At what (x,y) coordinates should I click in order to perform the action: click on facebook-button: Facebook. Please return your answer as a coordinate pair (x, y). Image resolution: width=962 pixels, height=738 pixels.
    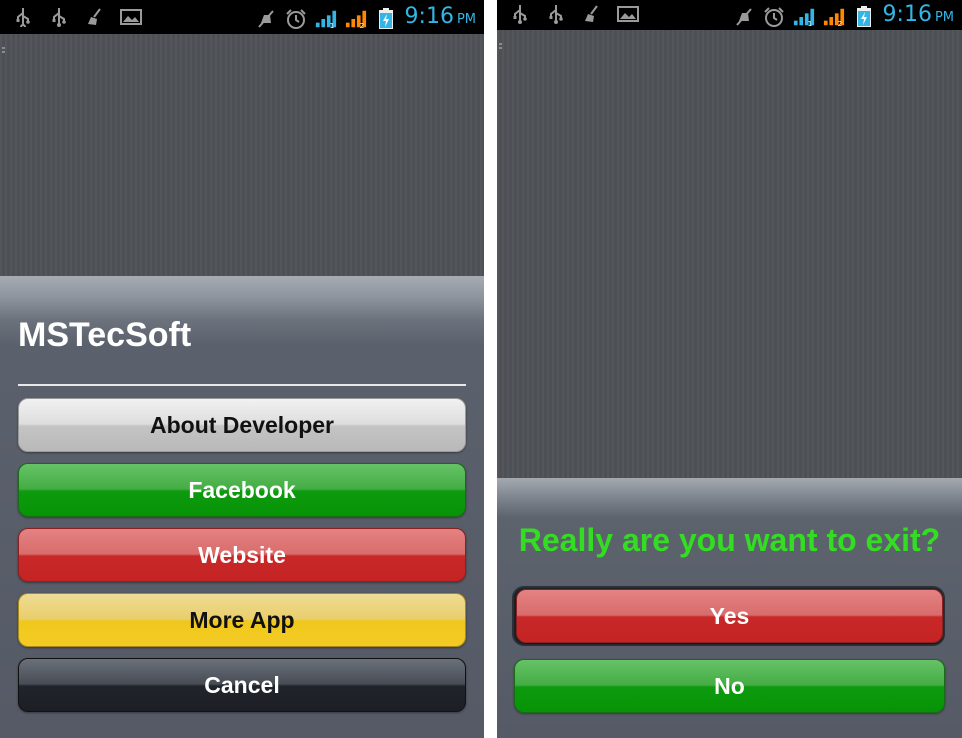
    Looking at the image, I should click on (242, 490).